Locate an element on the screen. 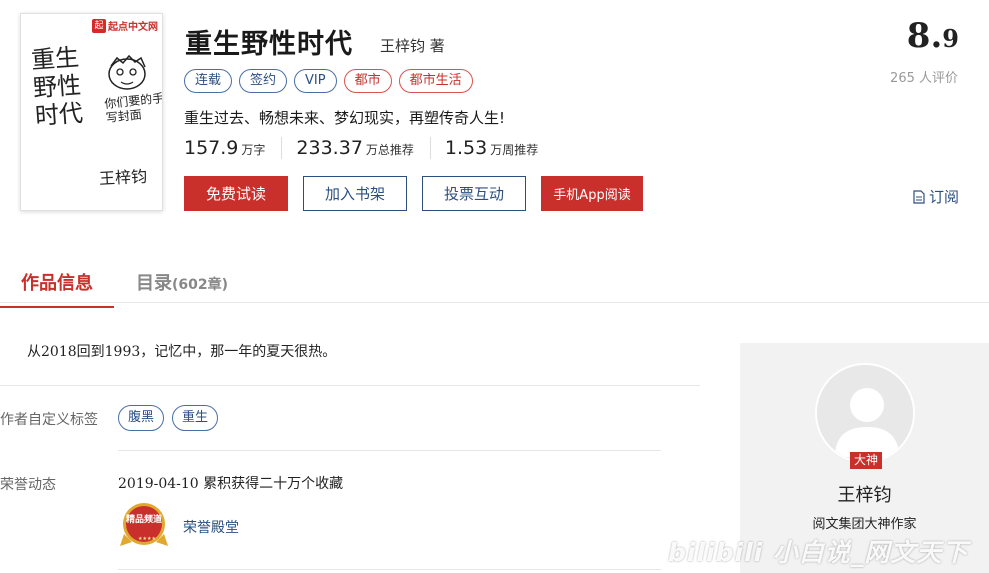  honor-label: 荣誉动态 is located at coordinates (28, 485).